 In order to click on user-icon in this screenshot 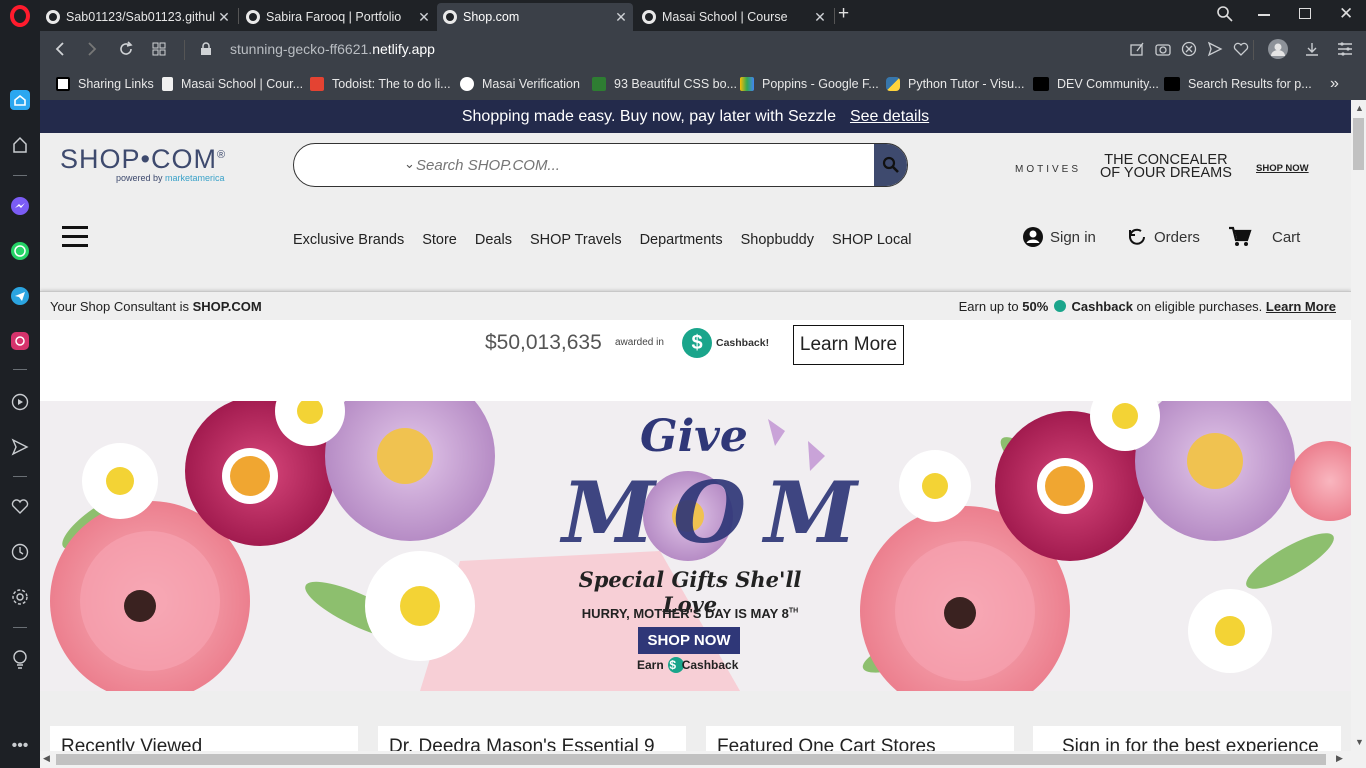, I will do `click(1033, 237)`.